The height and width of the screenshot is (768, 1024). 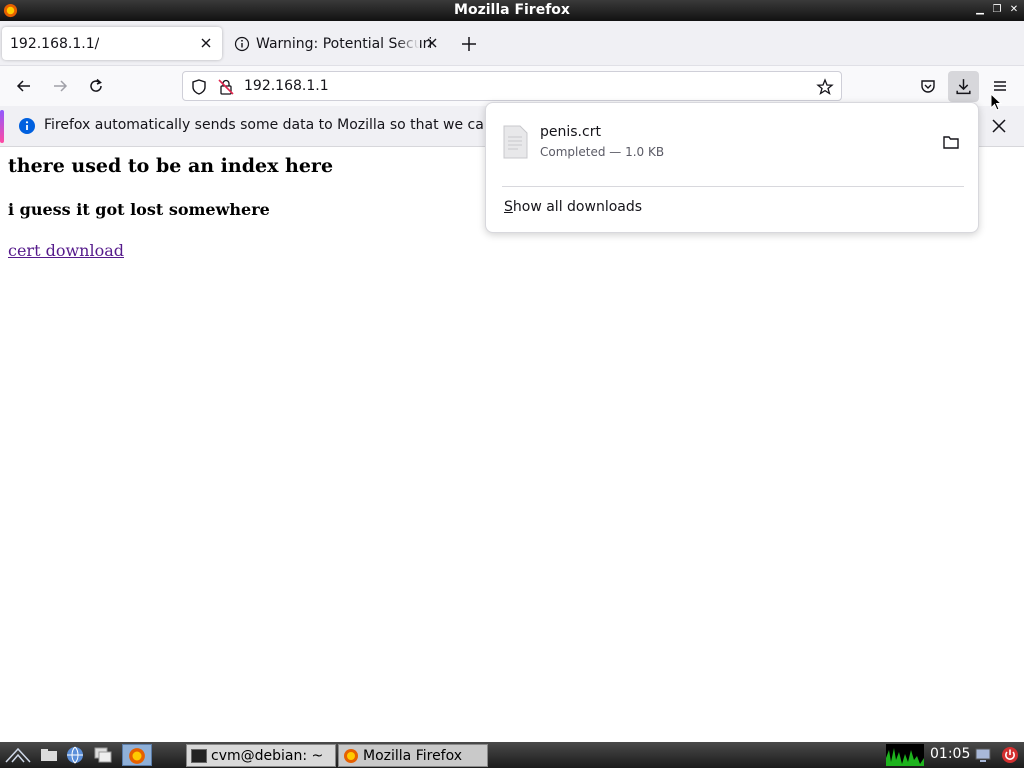 What do you see at coordinates (171, 166) in the screenshot?
I see `page-heading: there used to be an index here` at bounding box center [171, 166].